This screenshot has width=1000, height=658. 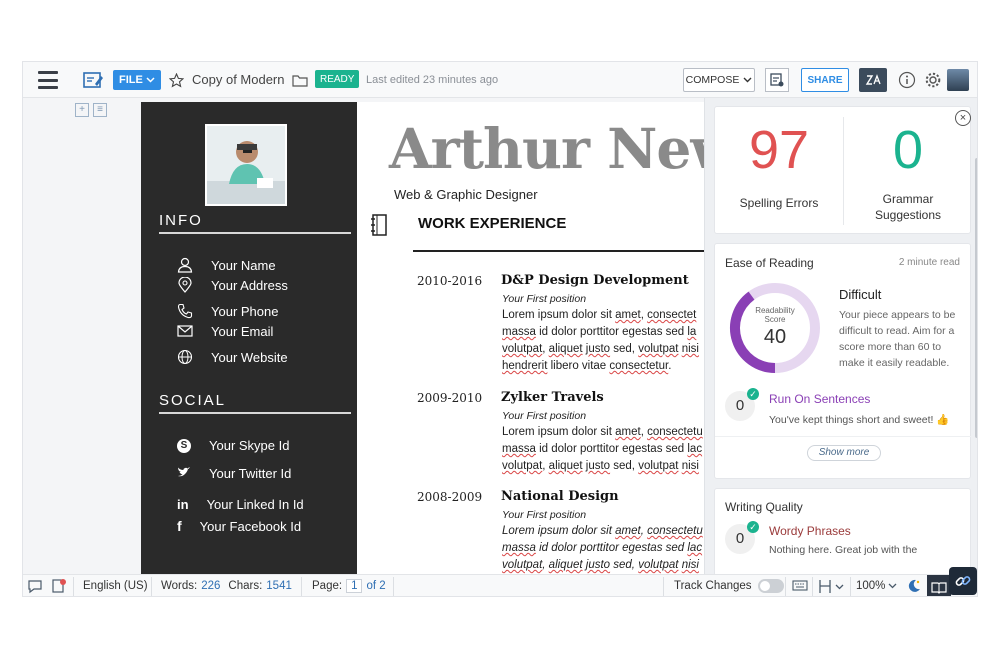 What do you see at coordinates (524, 366) in the screenshot?
I see `misspelled-word: hendrerit` at bounding box center [524, 366].